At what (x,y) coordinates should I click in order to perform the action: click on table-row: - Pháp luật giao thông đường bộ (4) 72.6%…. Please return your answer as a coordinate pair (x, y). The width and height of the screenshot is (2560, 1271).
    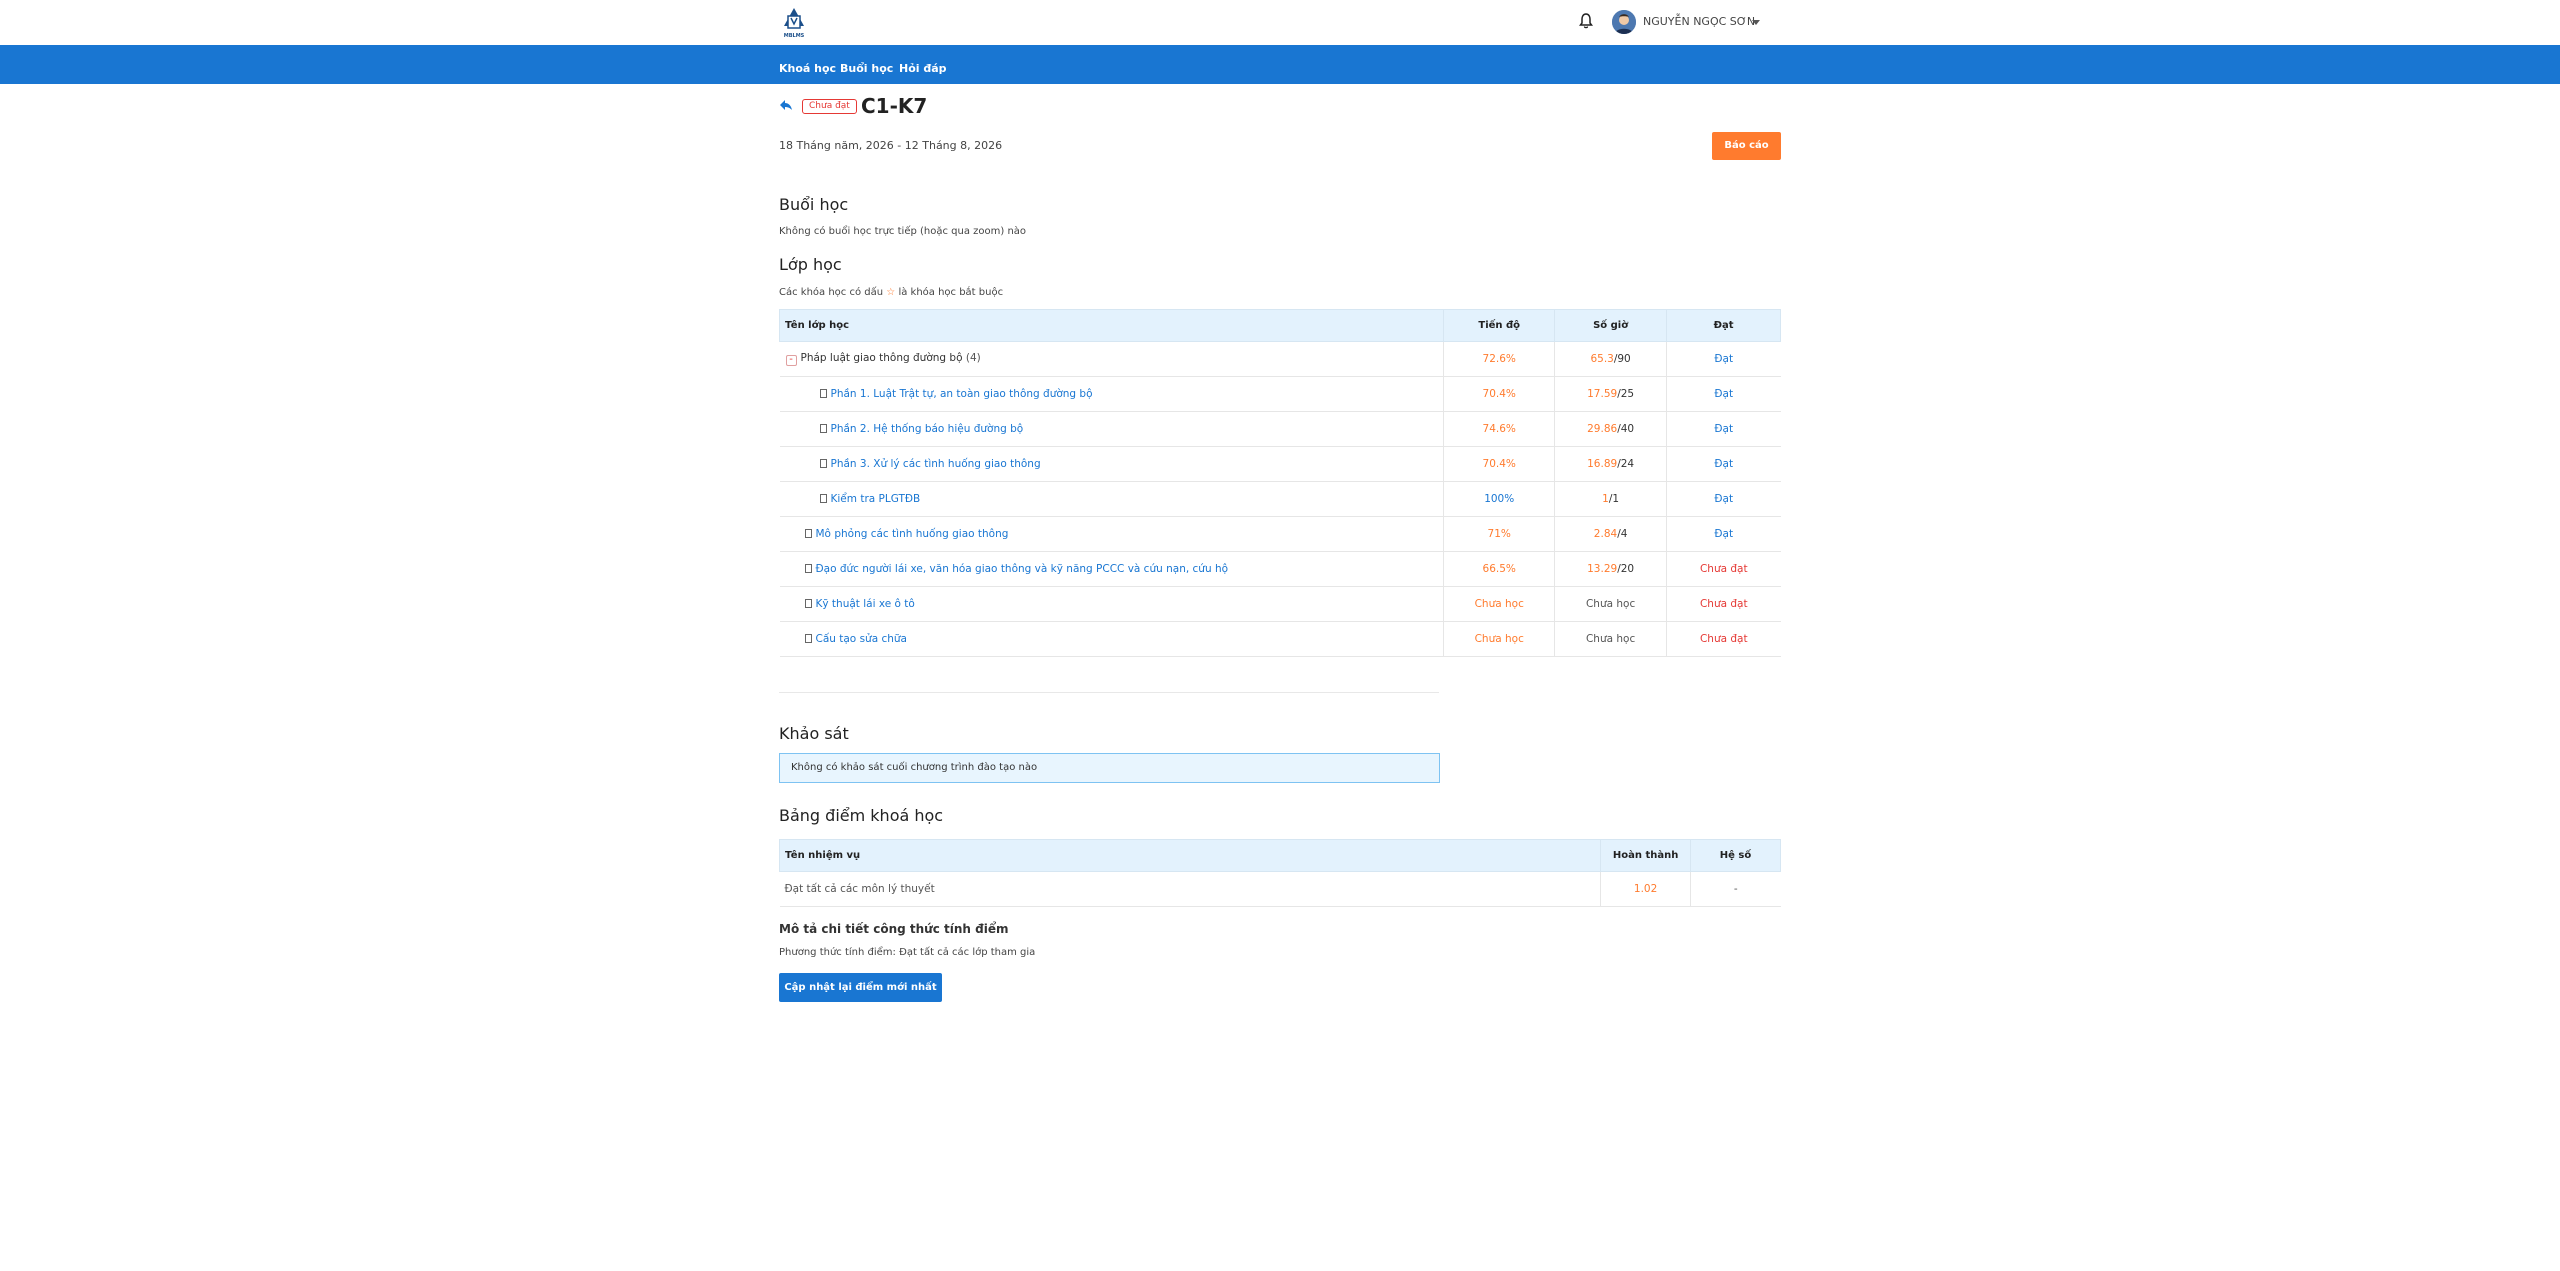
    Looking at the image, I should click on (1280, 359).